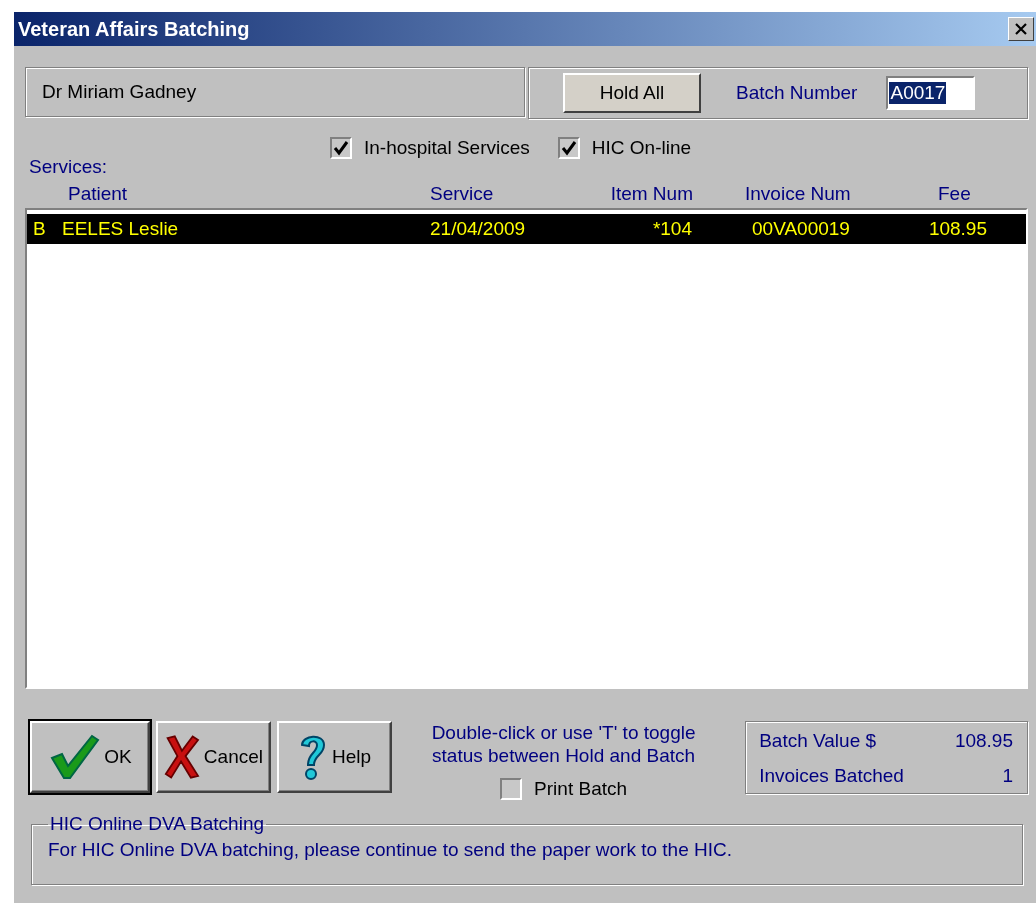  What do you see at coordinates (651, 194) in the screenshot?
I see `column-header: Item Num` at bounding box center [651, 194].